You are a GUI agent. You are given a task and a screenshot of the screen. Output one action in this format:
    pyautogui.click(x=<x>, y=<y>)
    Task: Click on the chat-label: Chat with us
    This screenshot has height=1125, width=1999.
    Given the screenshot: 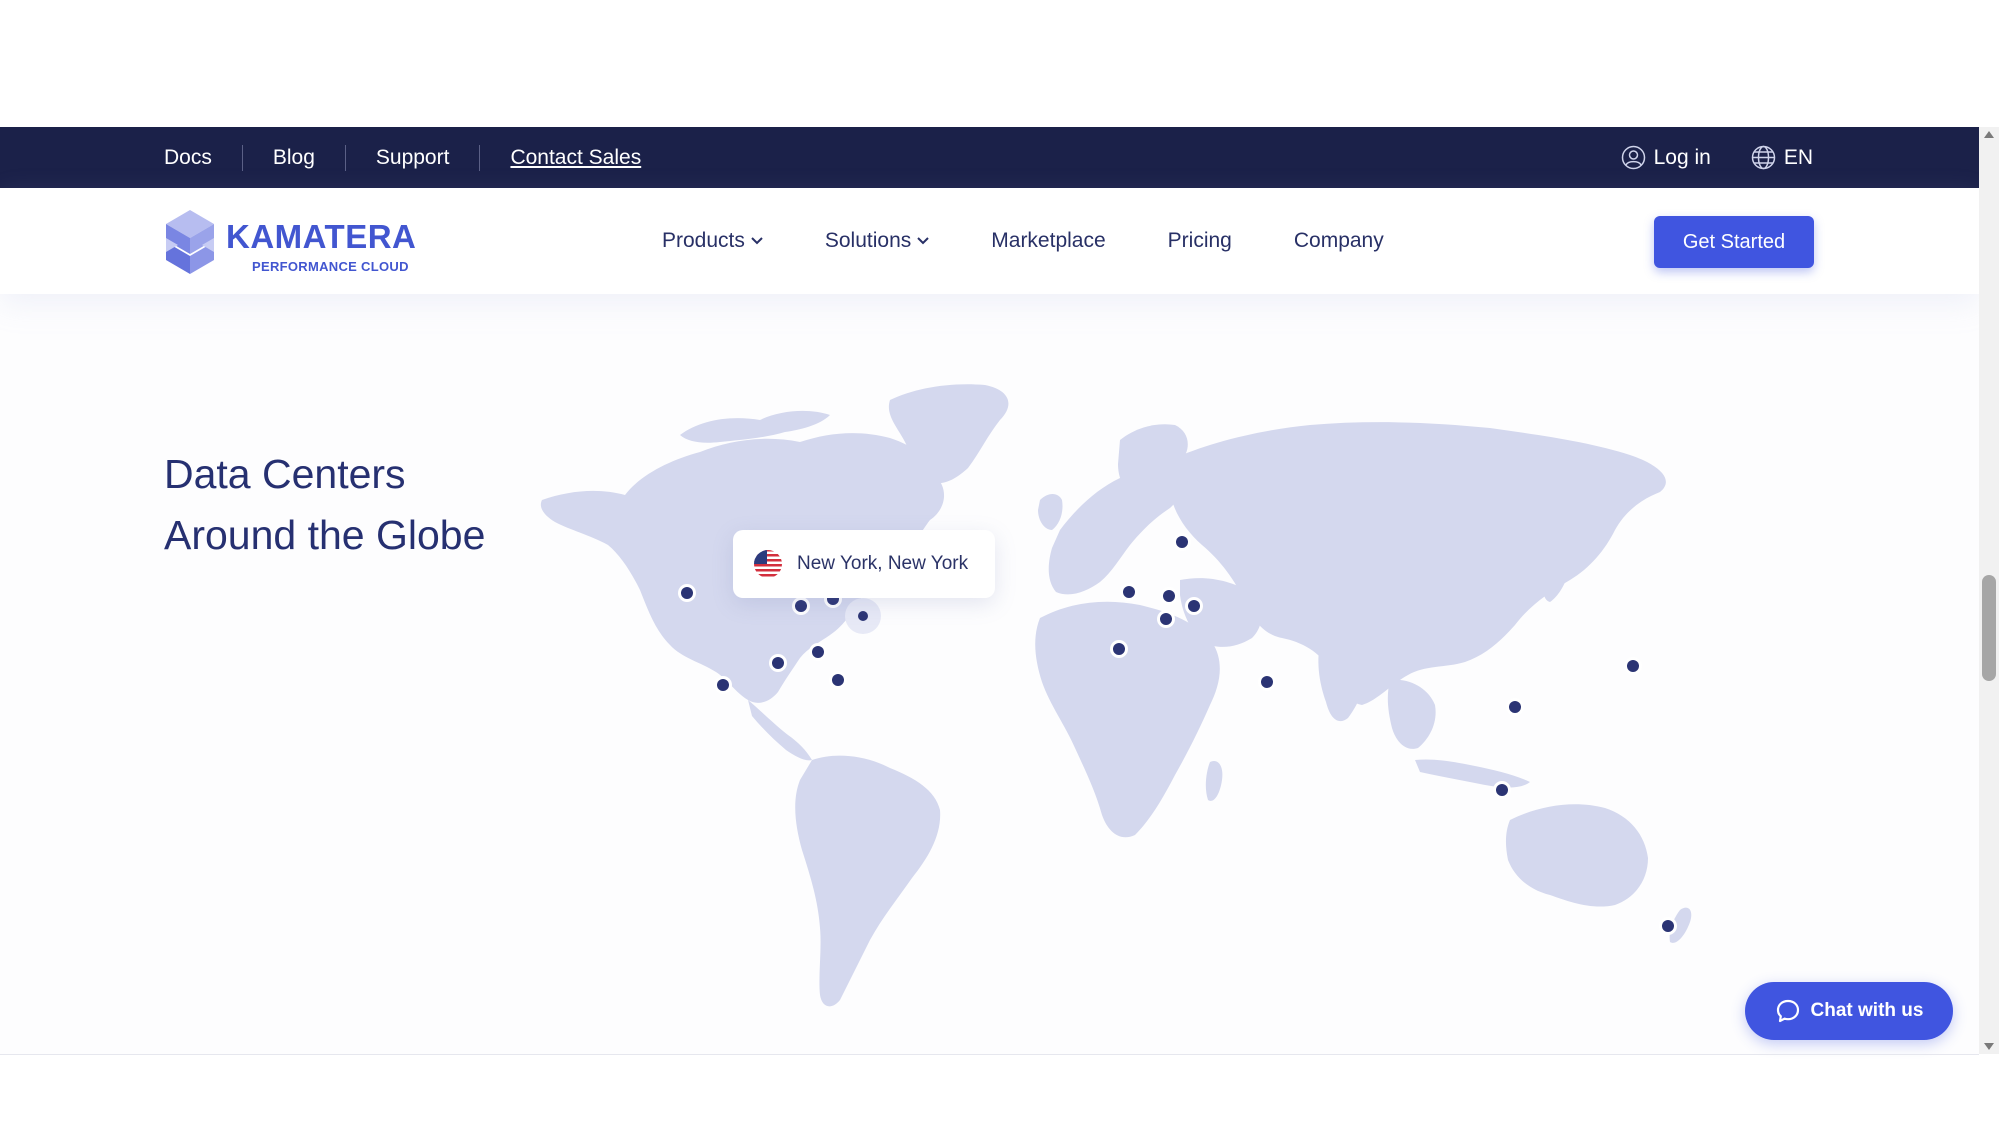 What is the action you would take?
    pyautogui.click(x=1867, y=1010)
    